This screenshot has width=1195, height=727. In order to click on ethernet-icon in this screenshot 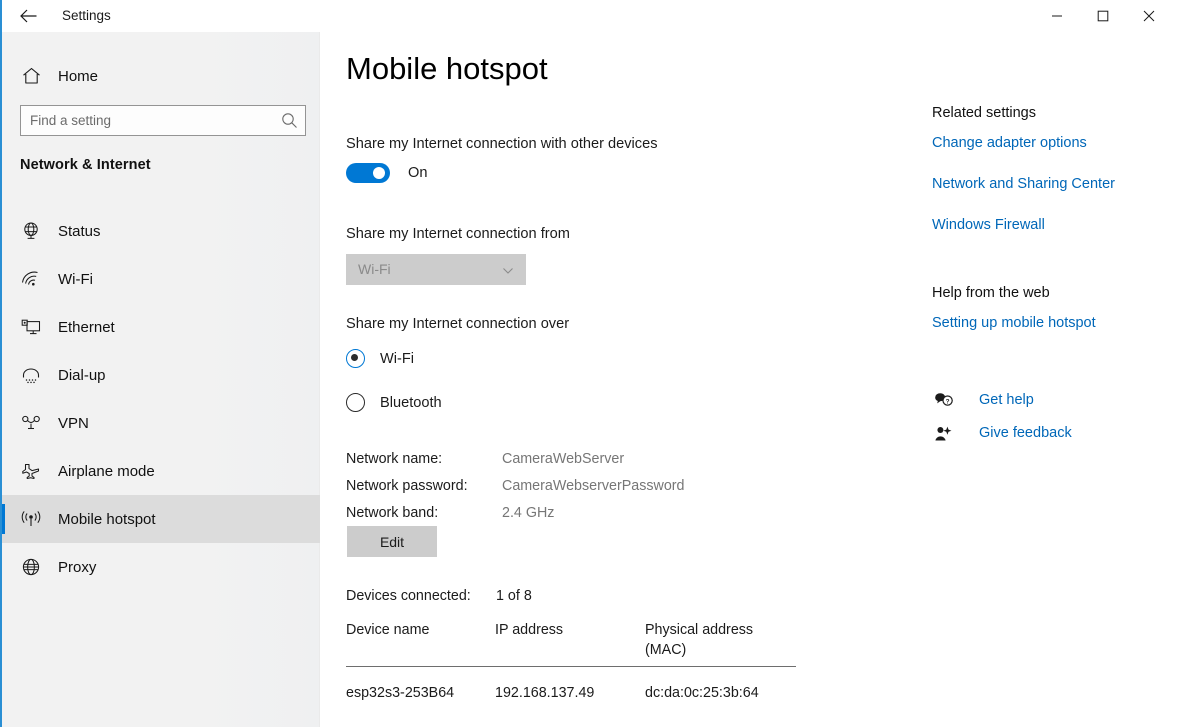, I will do `click(31, 327)`.